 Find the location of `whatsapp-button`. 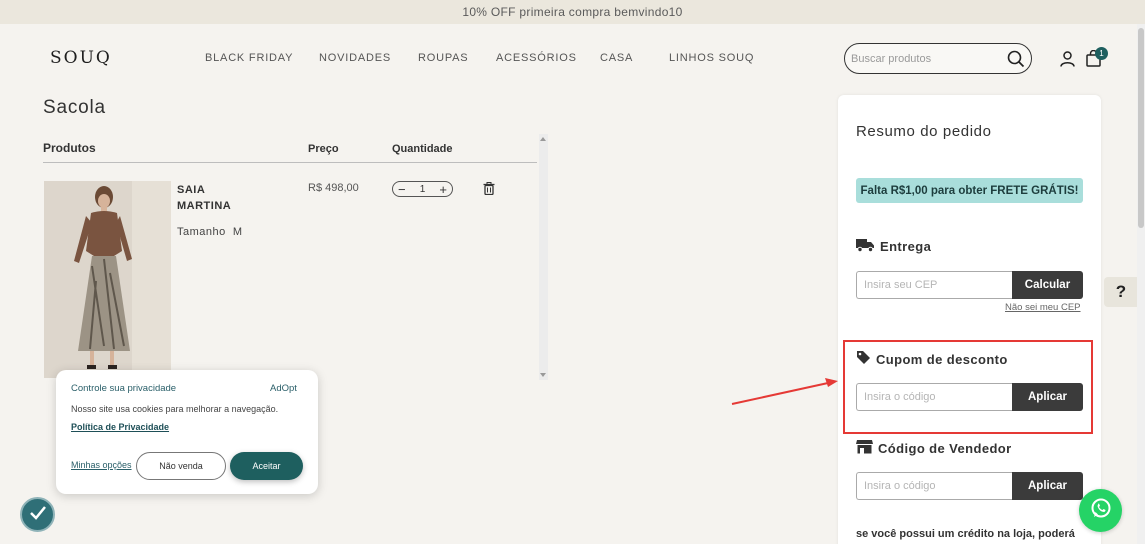

whatsapp-button is located at coordinates (1100, 510).